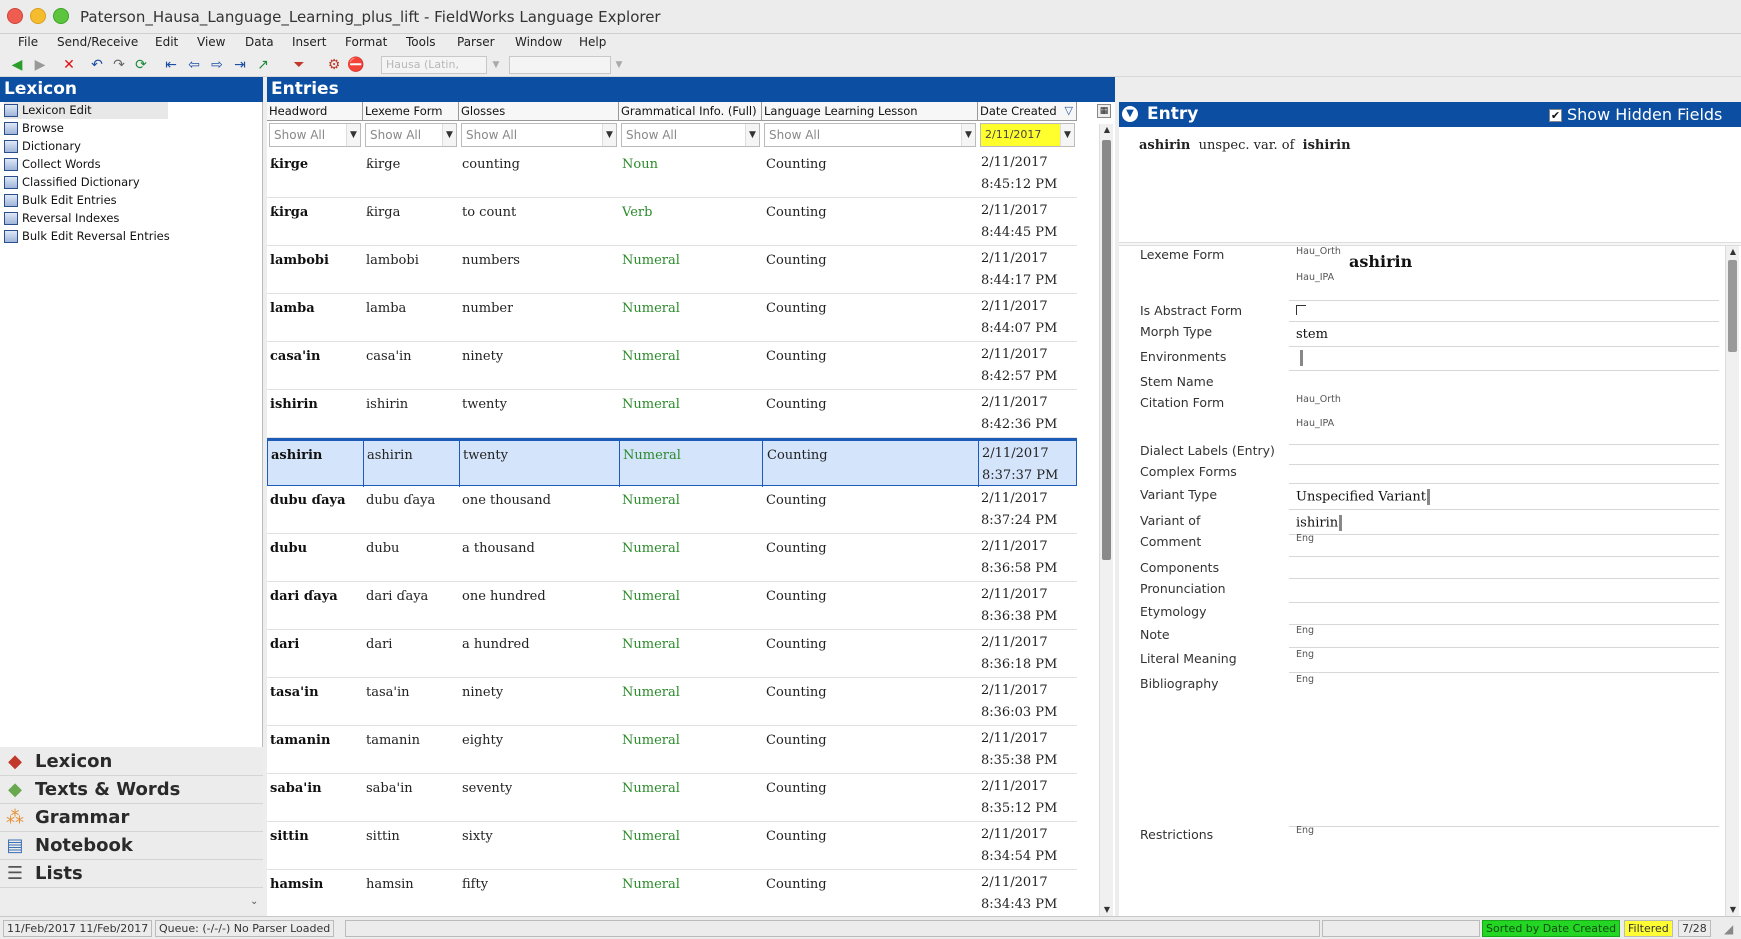 The height and width of the screenshot is (939, 1741). I want to click on maximize-window-button, so click(61, 16).